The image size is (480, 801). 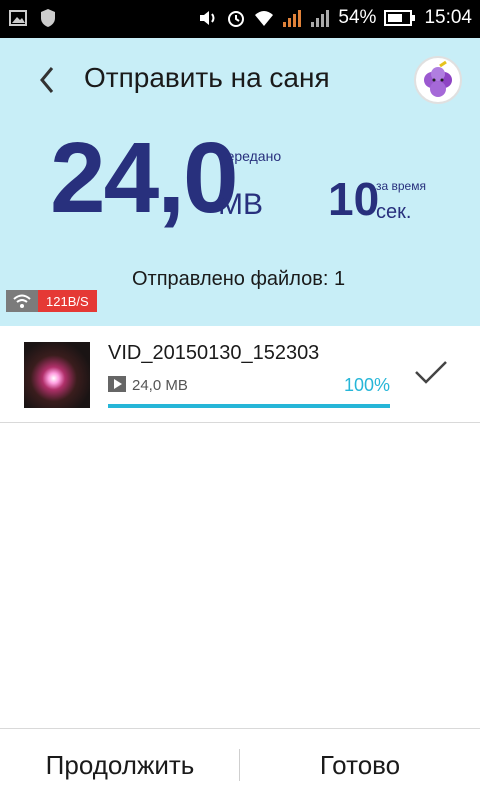 I want to click on grape-icon, so click(x=438, y=78).